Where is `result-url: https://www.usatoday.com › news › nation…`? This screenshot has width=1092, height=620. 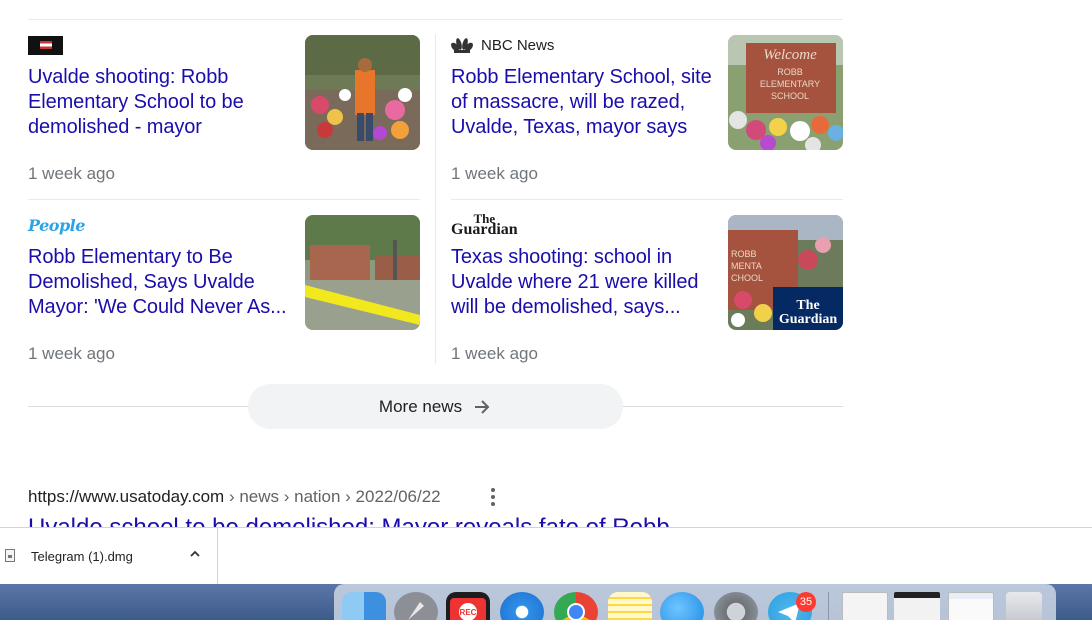
result-url: https://www.usatoday.com › news › nation… is located at coordinates (234, 497).